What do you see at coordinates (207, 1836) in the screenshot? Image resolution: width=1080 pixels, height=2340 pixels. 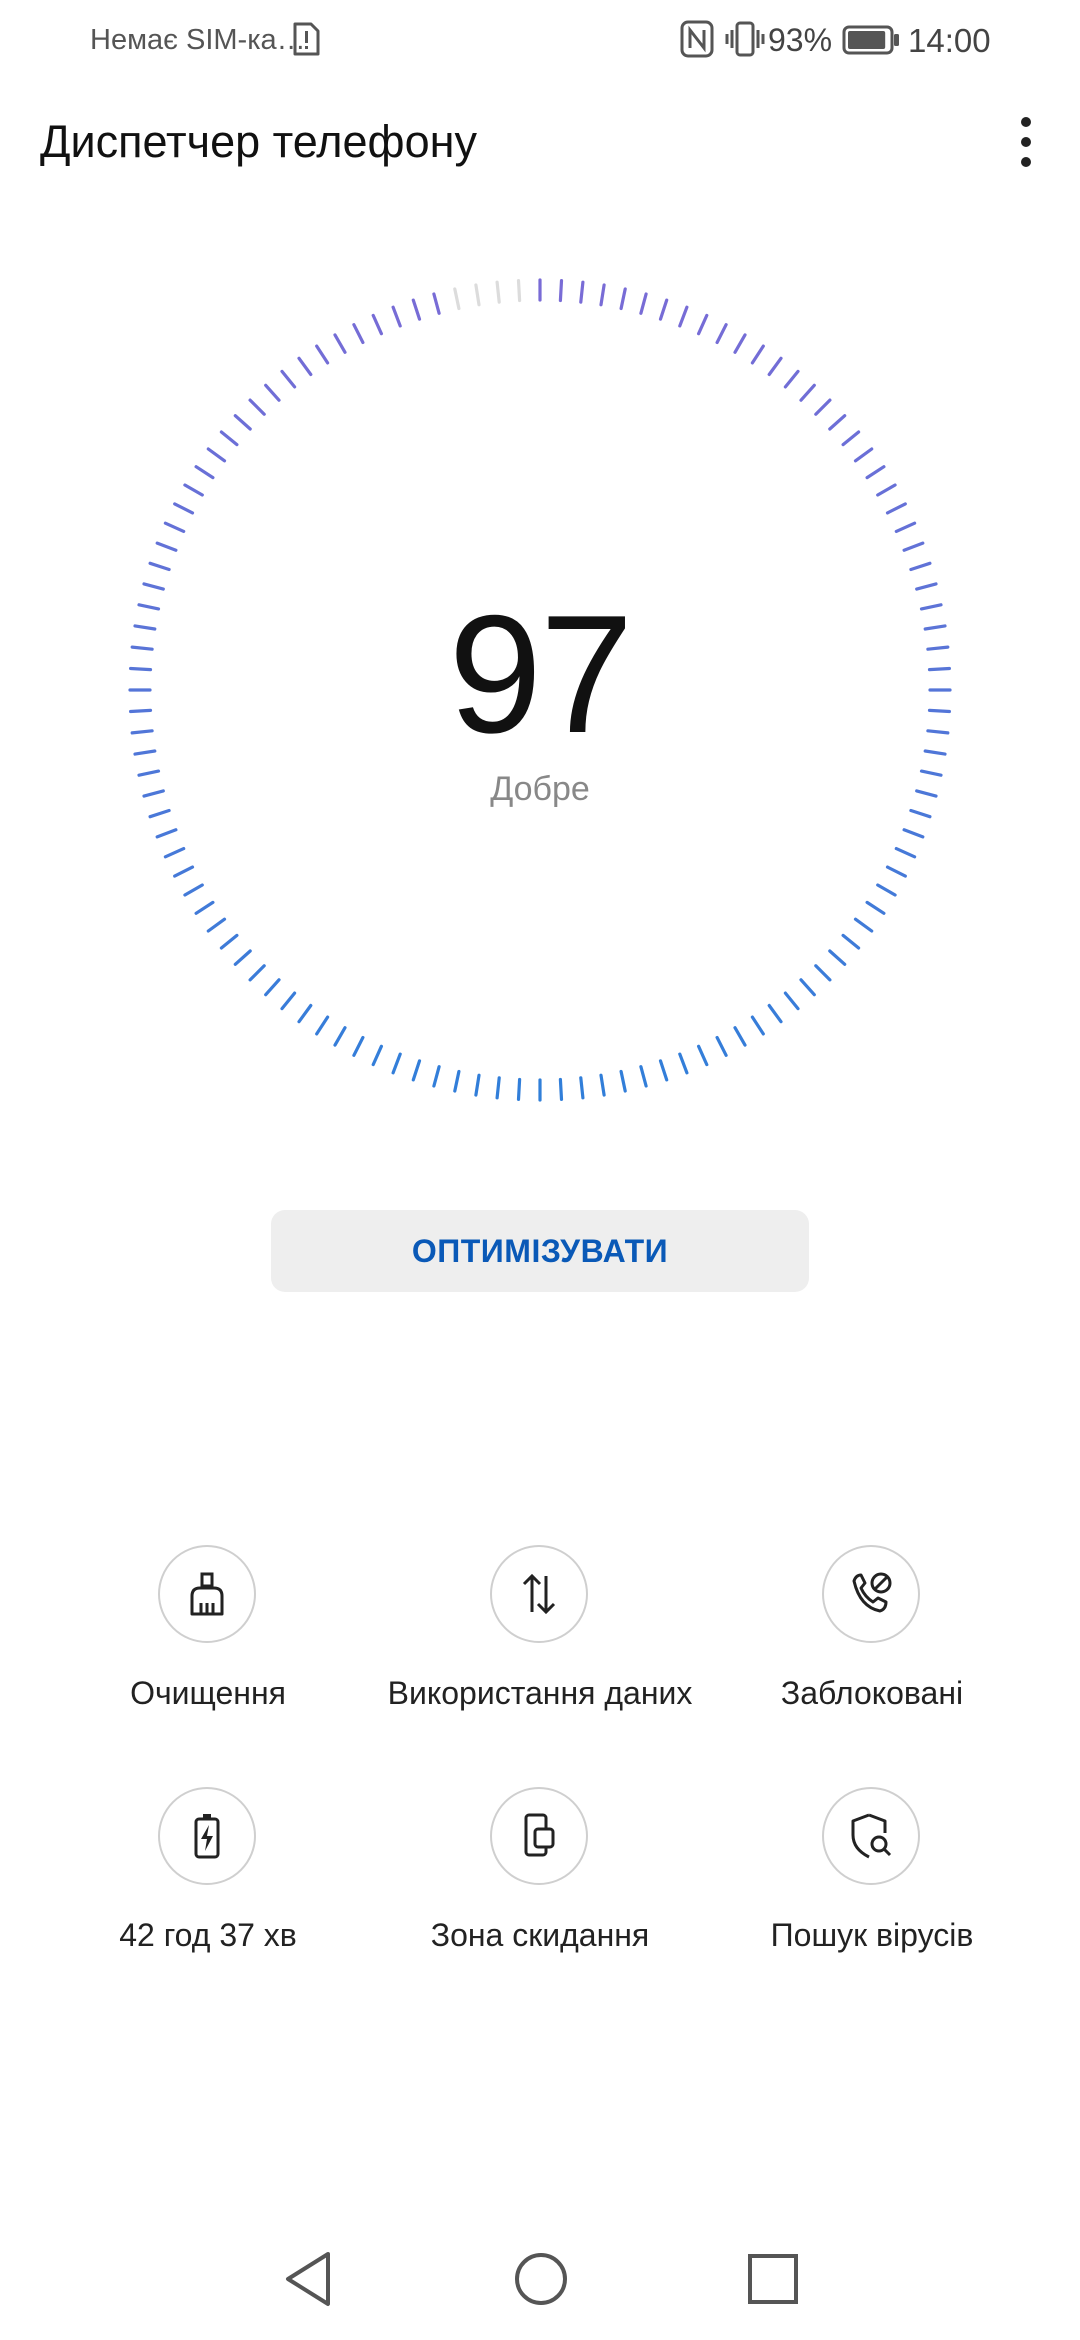 I see `battery-charging-icon` at bounding box center [207, 1836].